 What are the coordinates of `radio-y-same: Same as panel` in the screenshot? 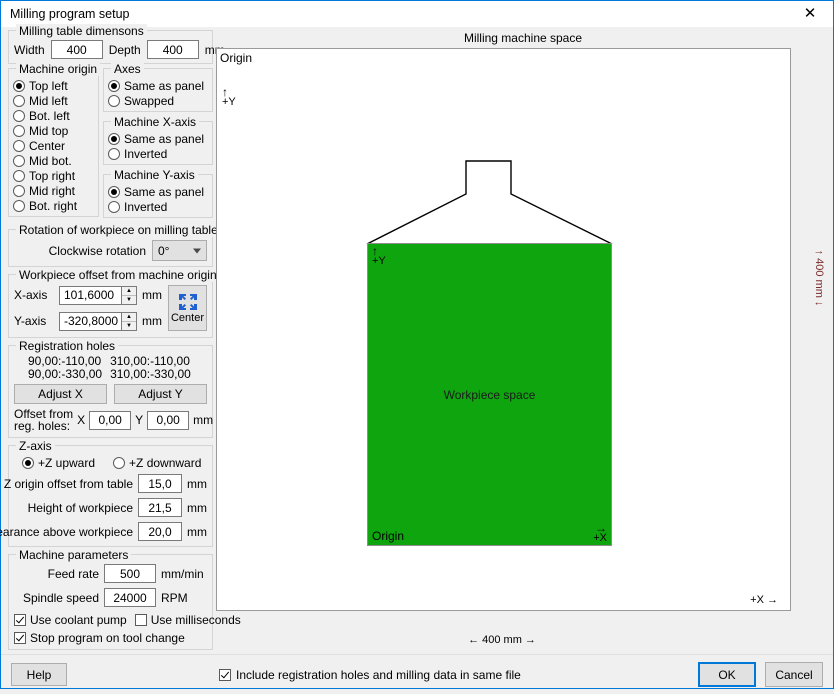 It's located at (158, 191).